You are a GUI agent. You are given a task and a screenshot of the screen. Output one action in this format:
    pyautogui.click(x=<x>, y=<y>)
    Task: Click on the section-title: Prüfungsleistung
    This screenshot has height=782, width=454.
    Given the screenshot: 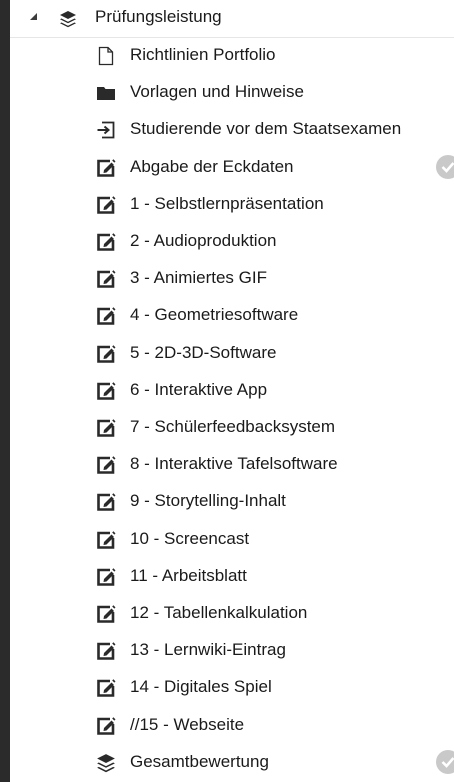 What is the action you would take?
    pyautogui.click(x=158, y=16)
    